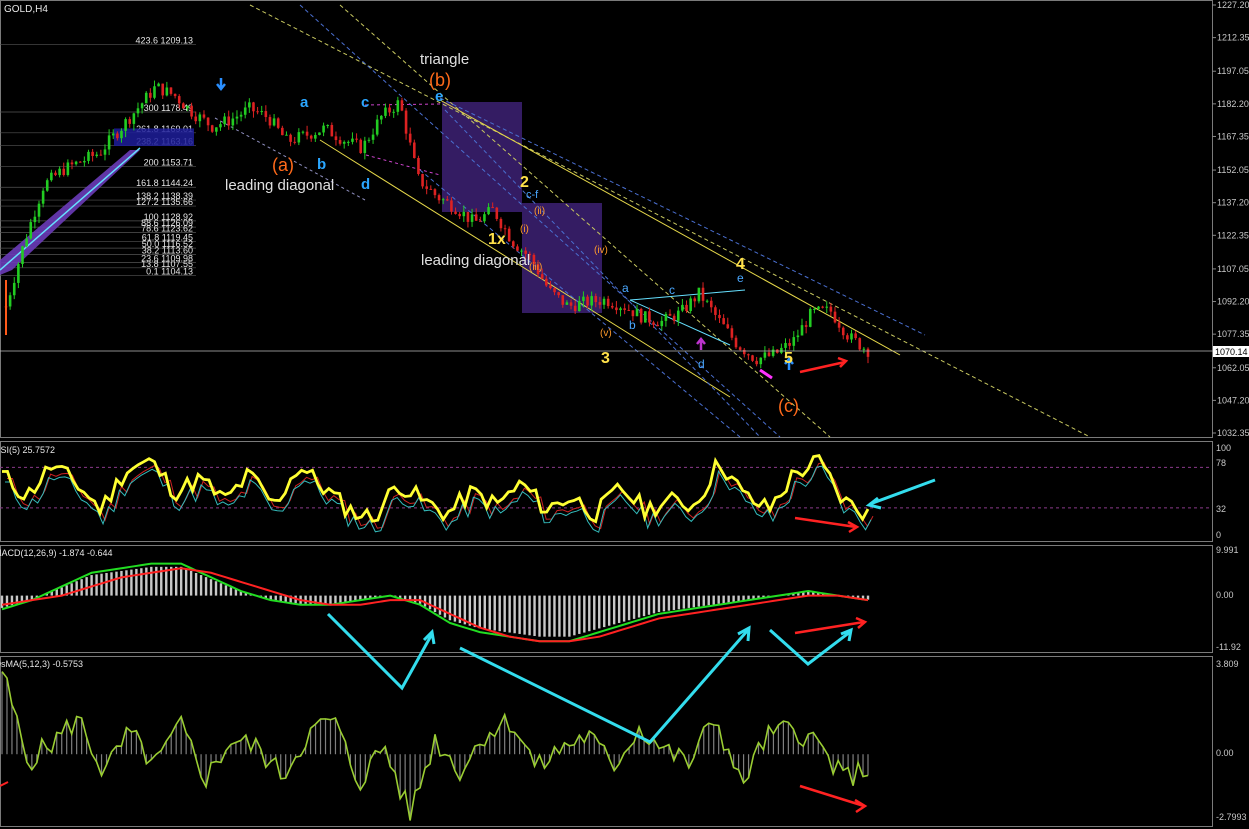  What do you see at coordinates (435, 746) in the screenshot?
I see `osma-indicator` at bounding box center [435, 746].